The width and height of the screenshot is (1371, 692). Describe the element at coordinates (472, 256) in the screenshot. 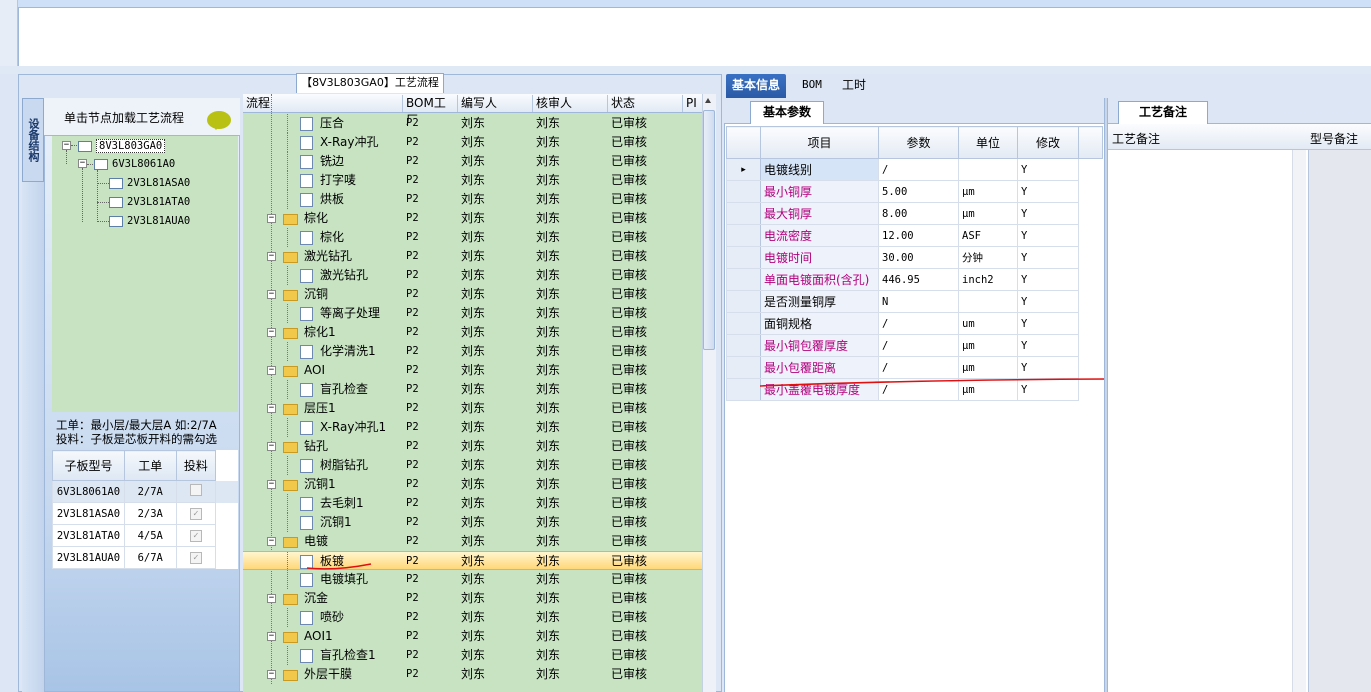

I see `flow-row: − 激光钻孔 P2 刘东 刘东 已审核` at that location.